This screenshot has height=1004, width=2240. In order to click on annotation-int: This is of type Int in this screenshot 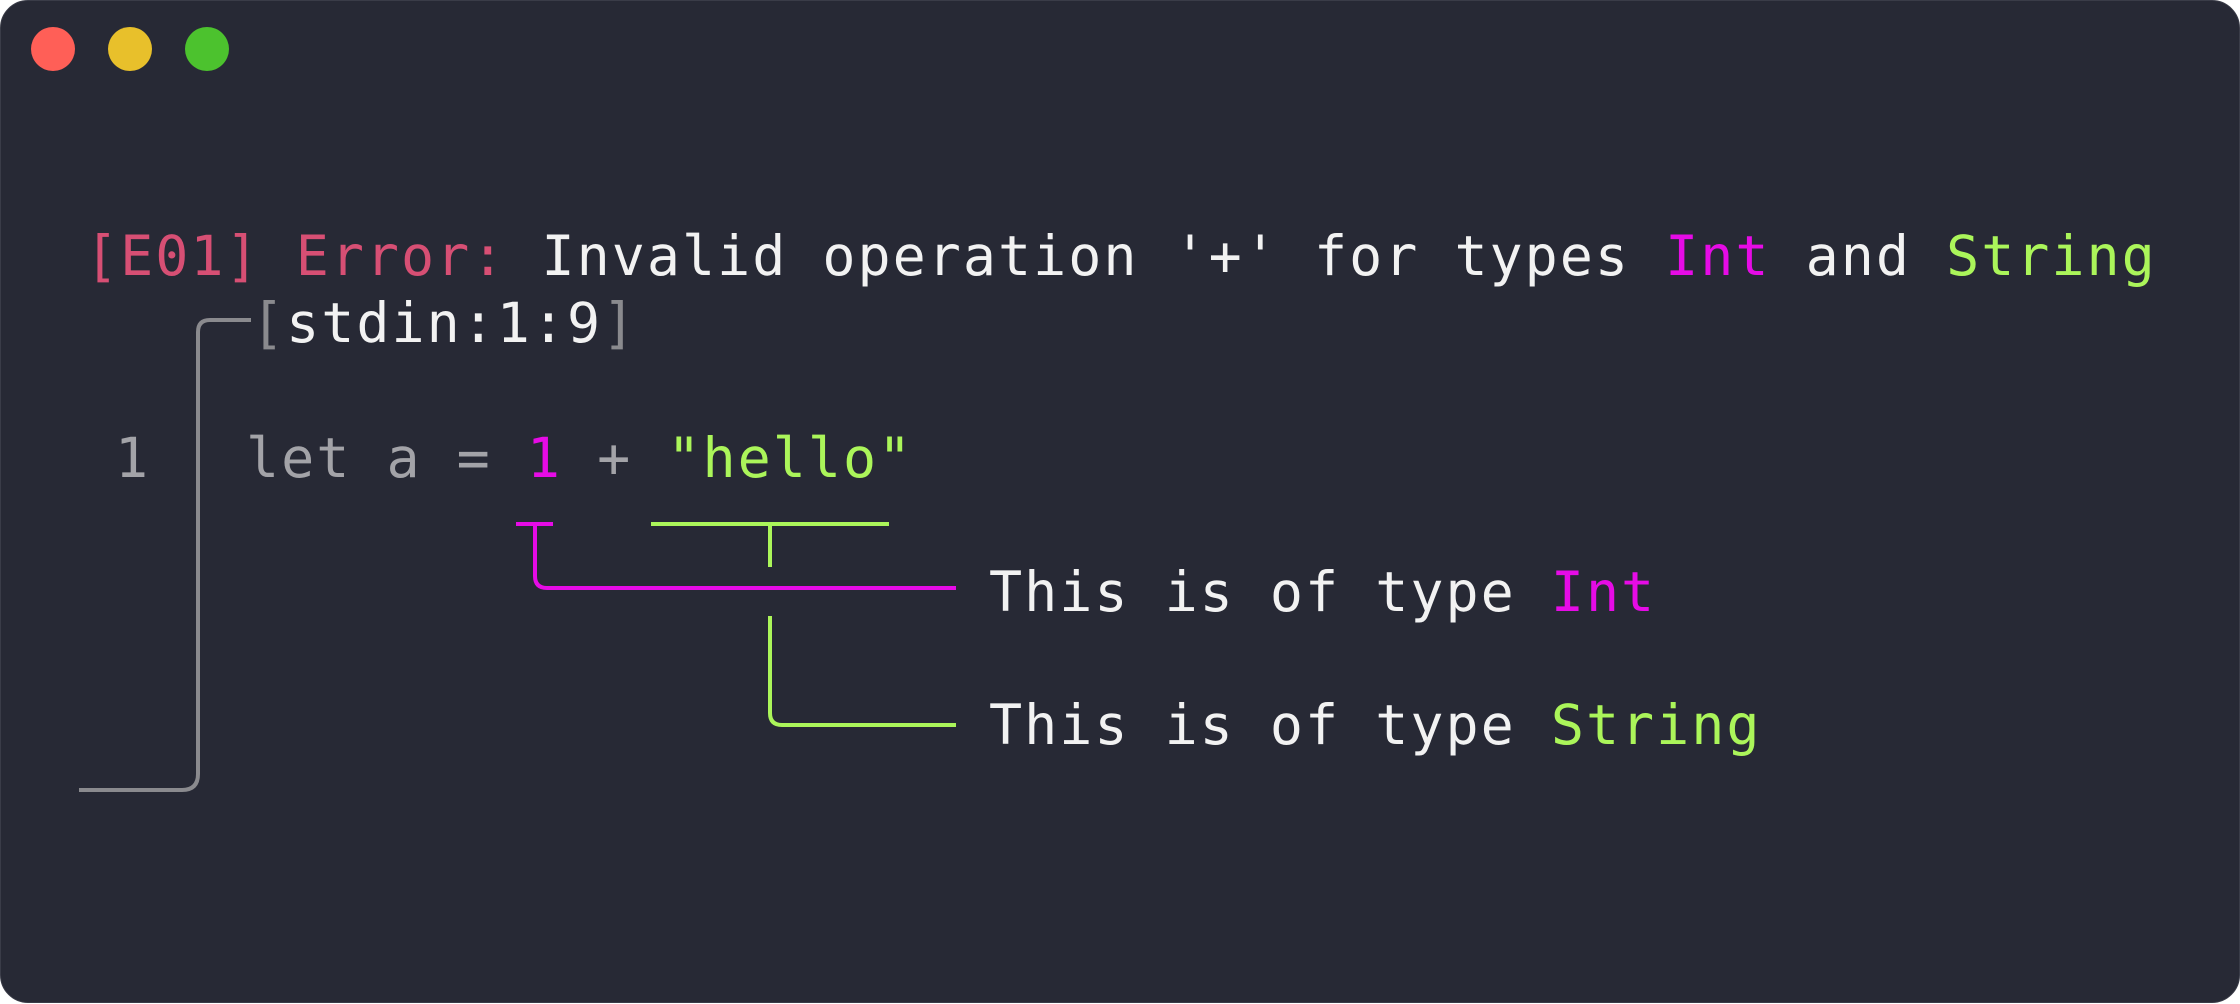, I will do `click(1322, 592)`.